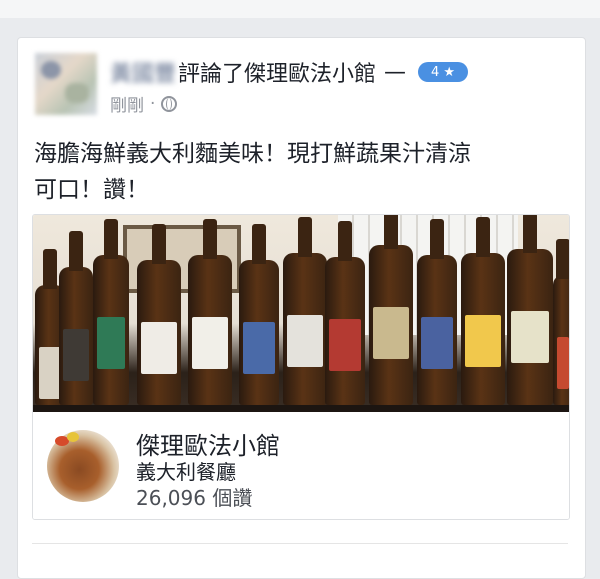 The height and width of the screenshot is (579, 600). What do you see at coordinates (83, 466) in the screenshot?
I see `page-thumbnail` at bounding box center [83, 466].